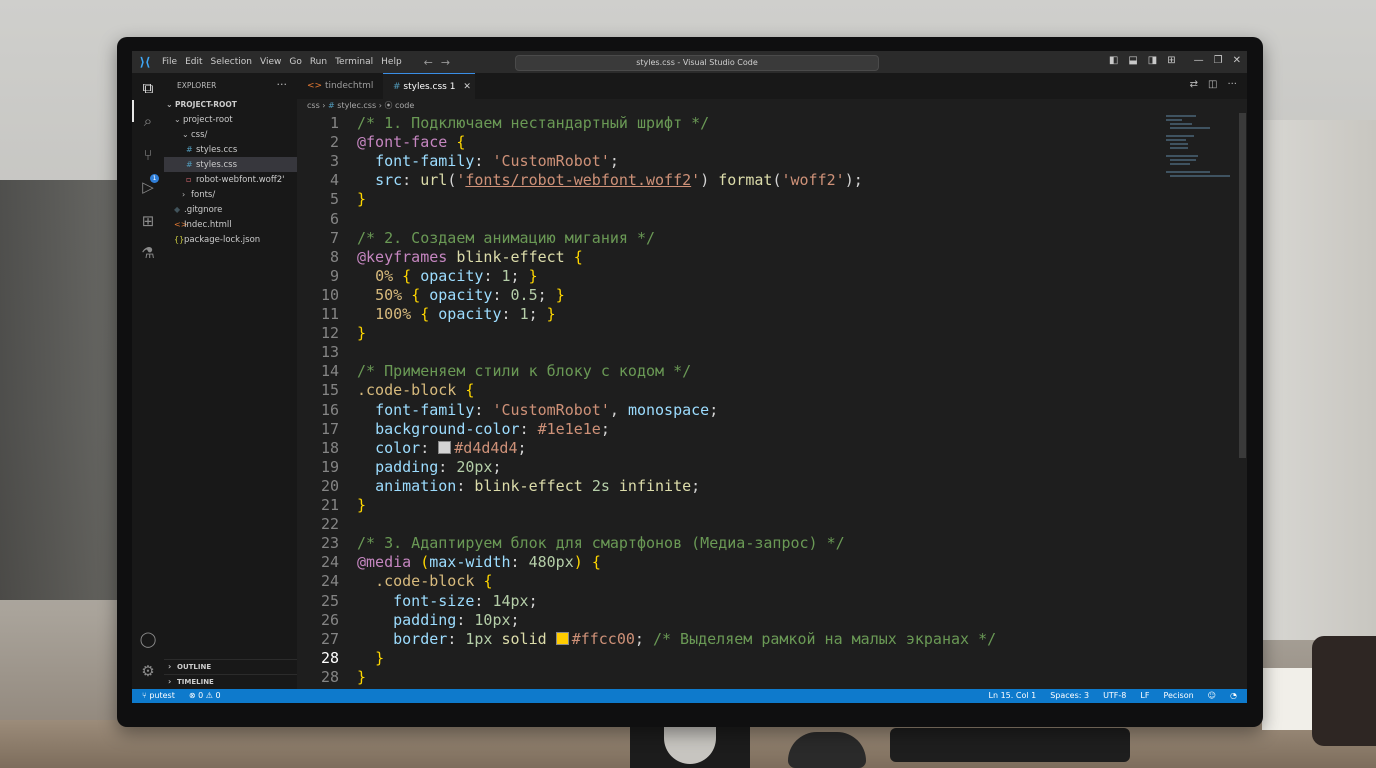 The width and height of the screenshot is (1376, 768). I want to click on line-number: 4, so click(334, 180).